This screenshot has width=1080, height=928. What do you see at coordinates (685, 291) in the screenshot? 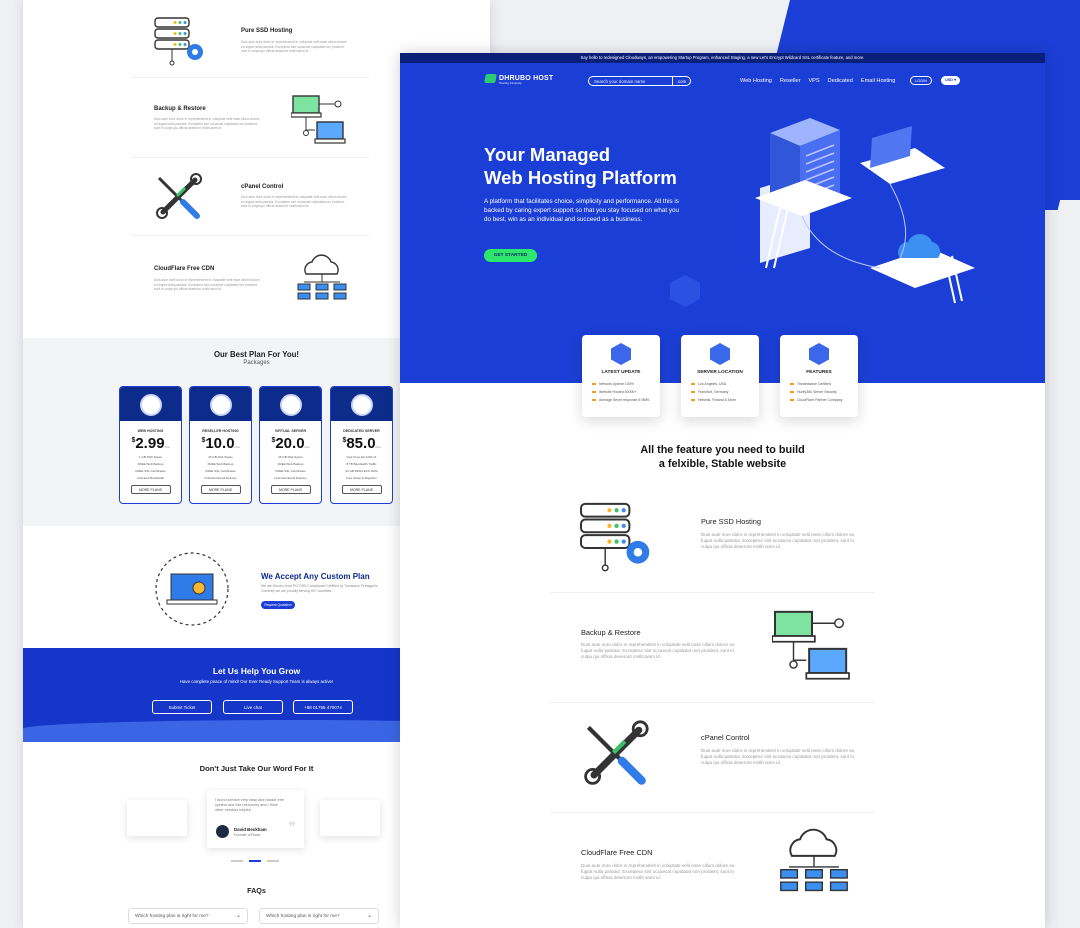
I see `hexagon-decoration` at bounding box center [685, 291].